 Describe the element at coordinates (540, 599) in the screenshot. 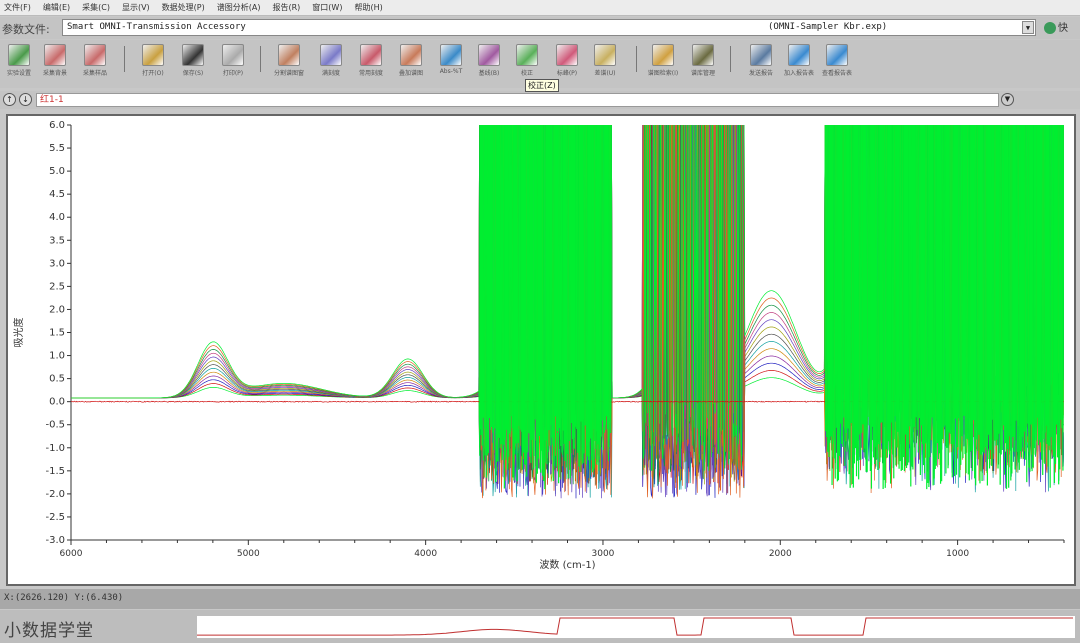

I see `status-bar: X:(2626.120) Y:(6.430)` at that location.